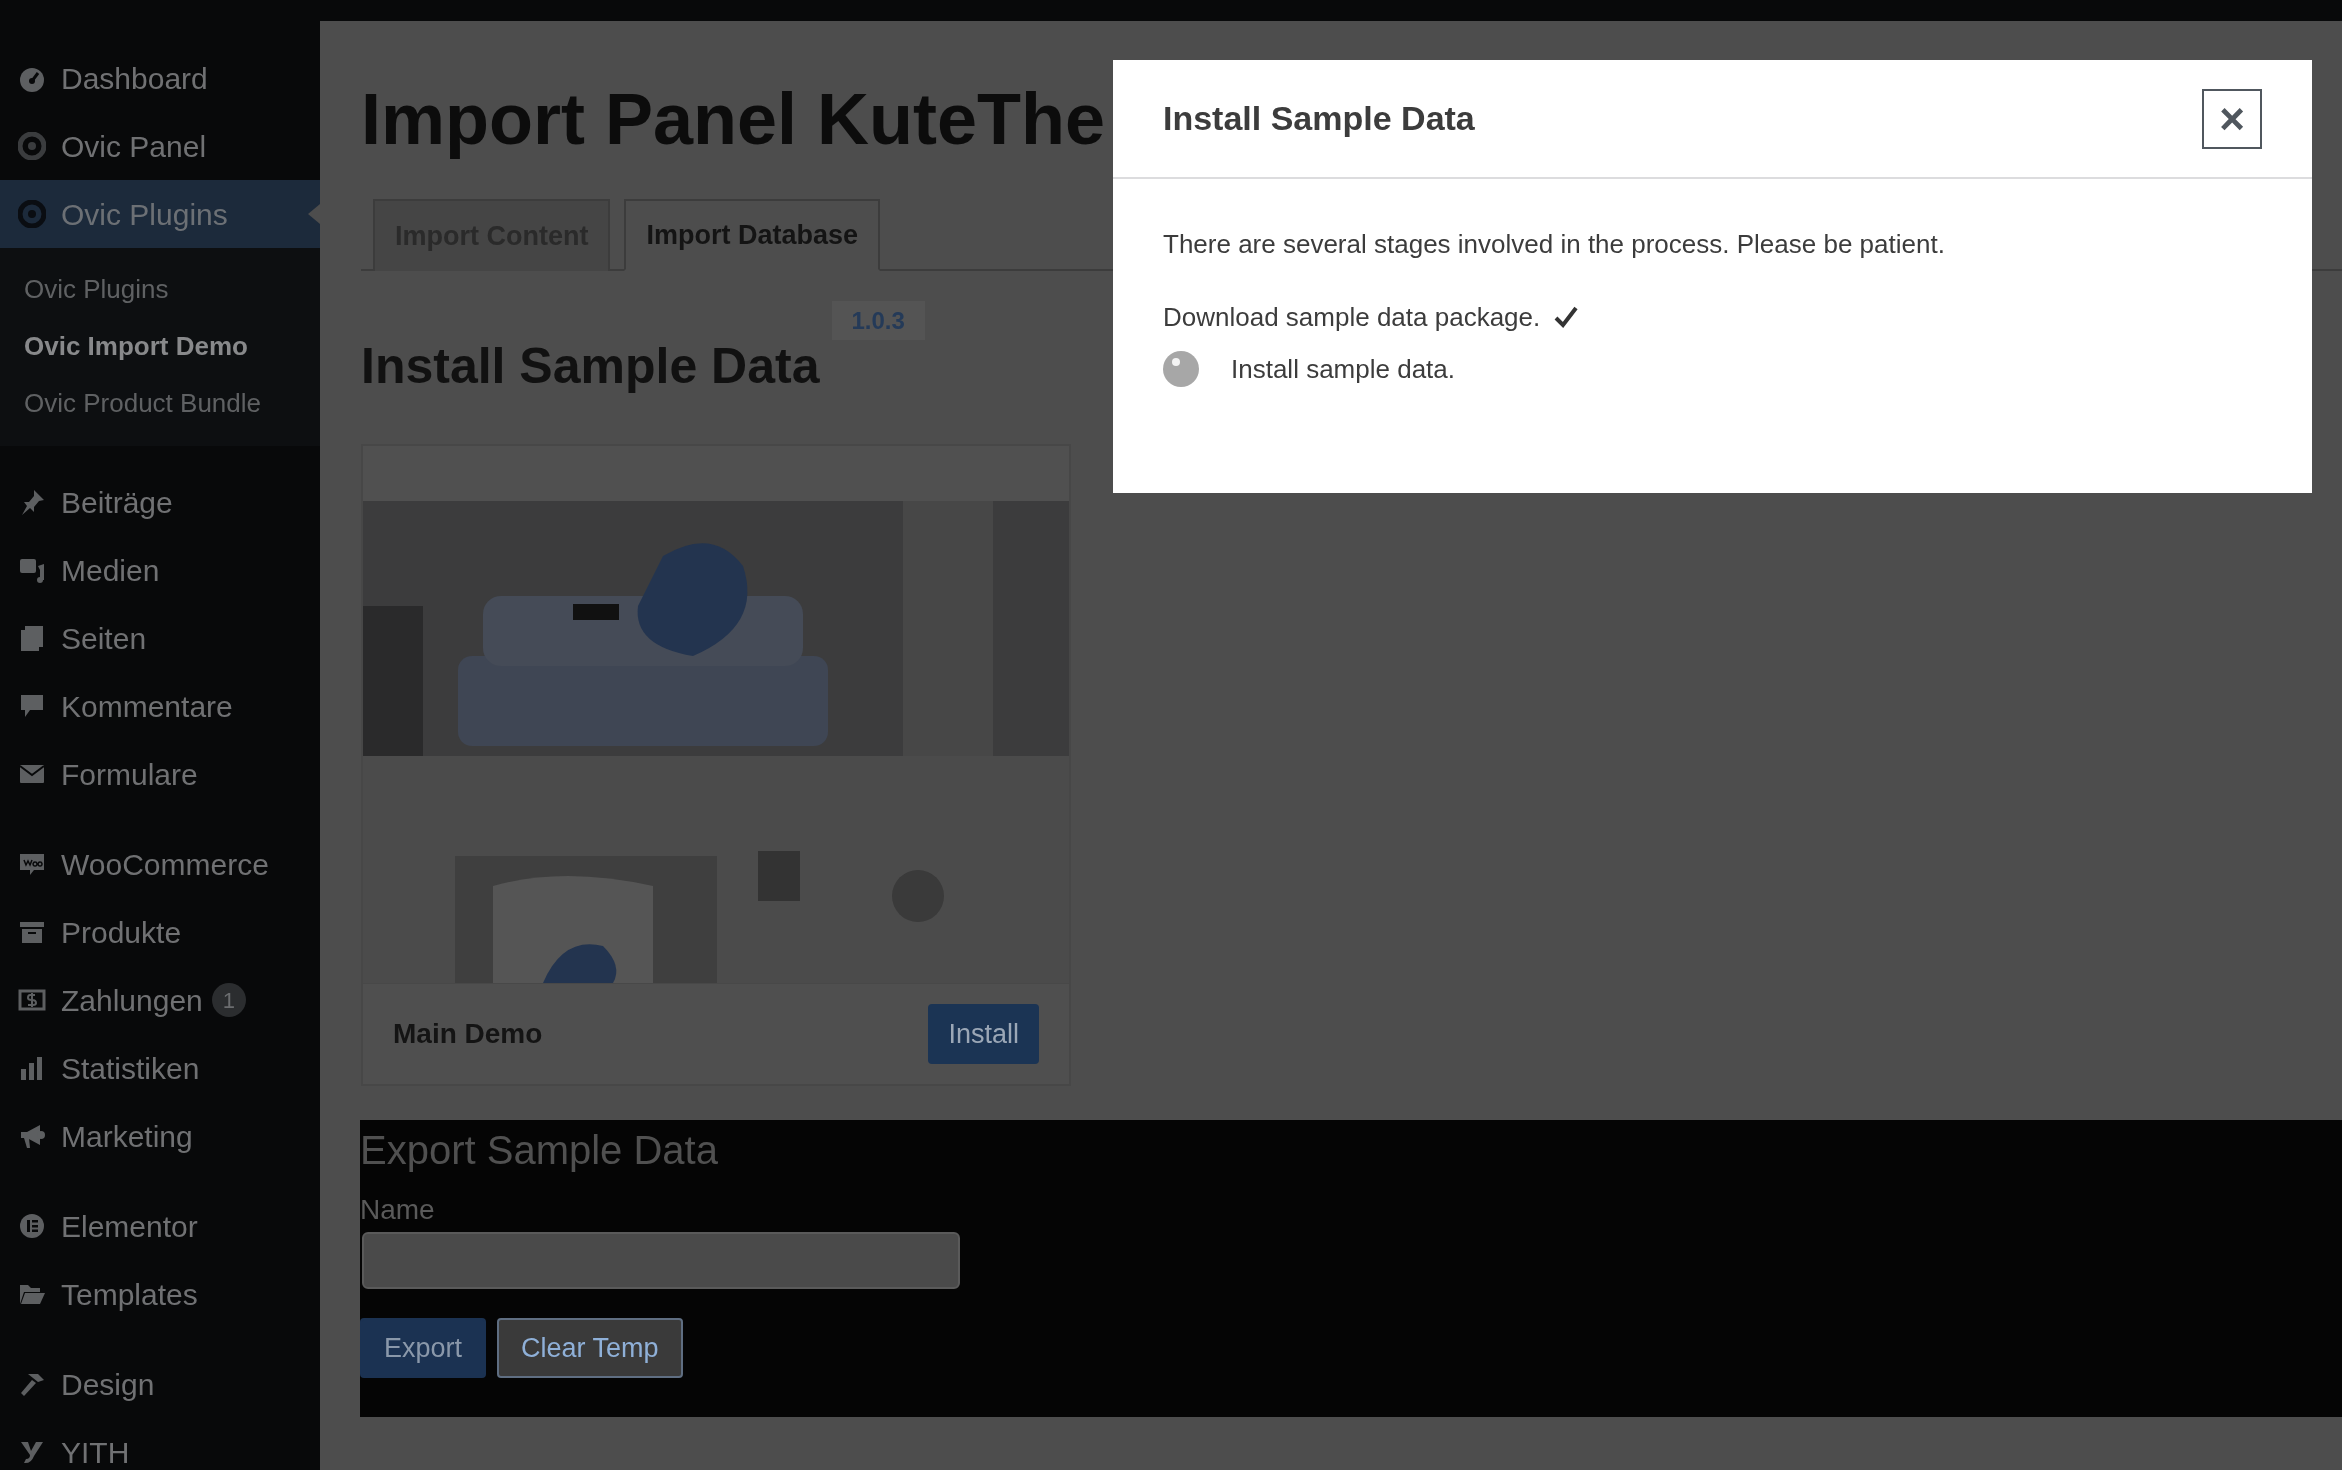  What do you see at coordinates (129, 774) in the screenshot?
I see `menu-label: Formulare` at bounding box center [129, 774].